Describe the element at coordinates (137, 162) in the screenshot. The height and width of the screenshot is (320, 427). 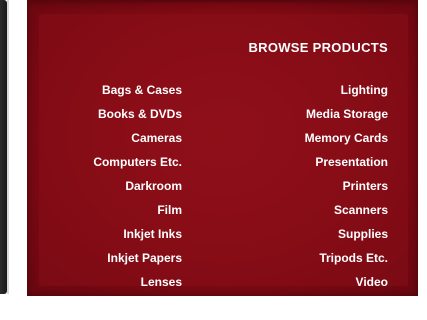
I see `category-link-computers: Computers Etc.` at that location.